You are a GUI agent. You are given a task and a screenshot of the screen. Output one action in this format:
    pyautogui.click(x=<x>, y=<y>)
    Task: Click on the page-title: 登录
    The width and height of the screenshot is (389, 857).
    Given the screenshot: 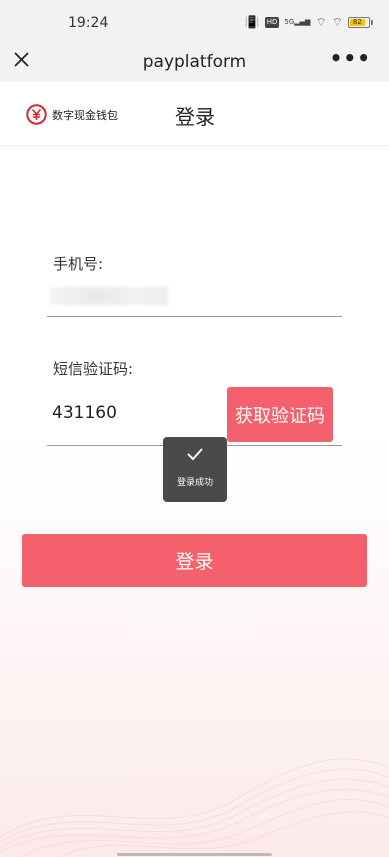 What is the action you would take?
    pyautogui.click(x=195, y=117)
    